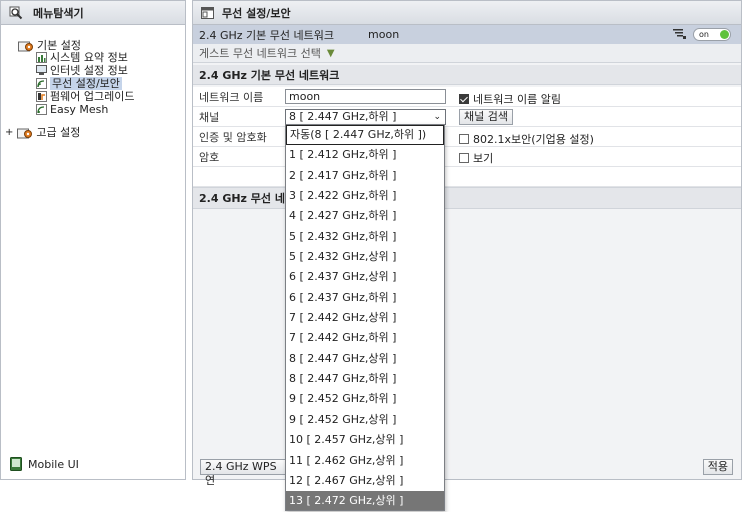 The image size is (743, 512). What do you see at coordinates (483, 158) in the screenshot?
I see `show-label: 보기` at bounding box center [483, 158].